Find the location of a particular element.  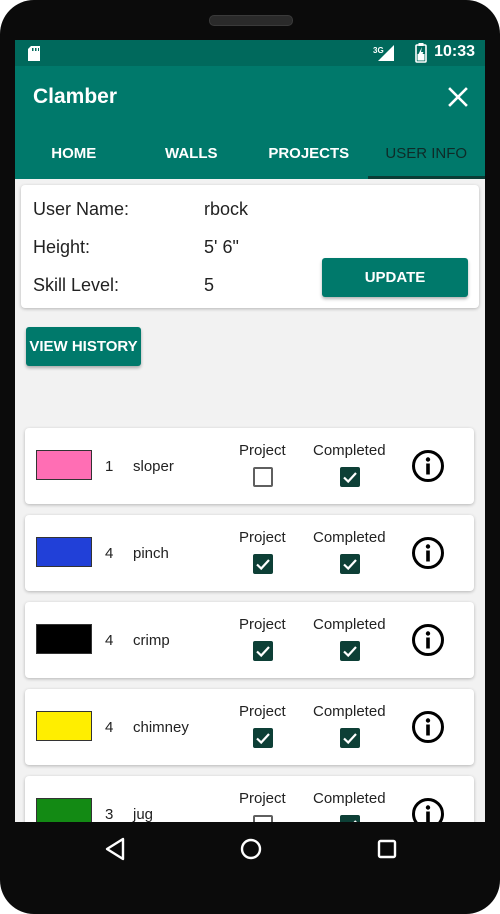

skill-level-value: 5 is located at coordinates (209, 285).